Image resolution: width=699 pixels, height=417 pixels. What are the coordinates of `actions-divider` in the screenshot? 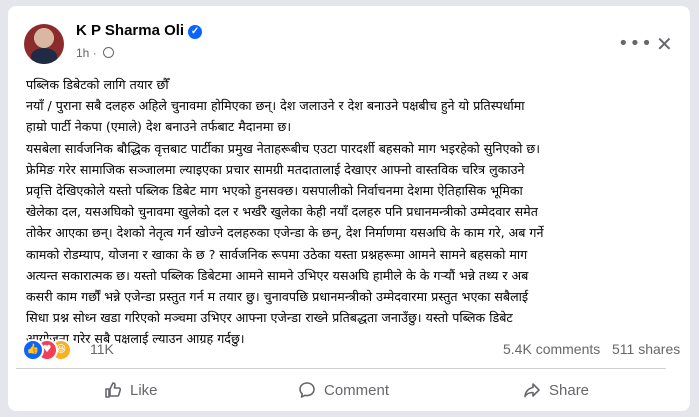 It's located at (341, 368).